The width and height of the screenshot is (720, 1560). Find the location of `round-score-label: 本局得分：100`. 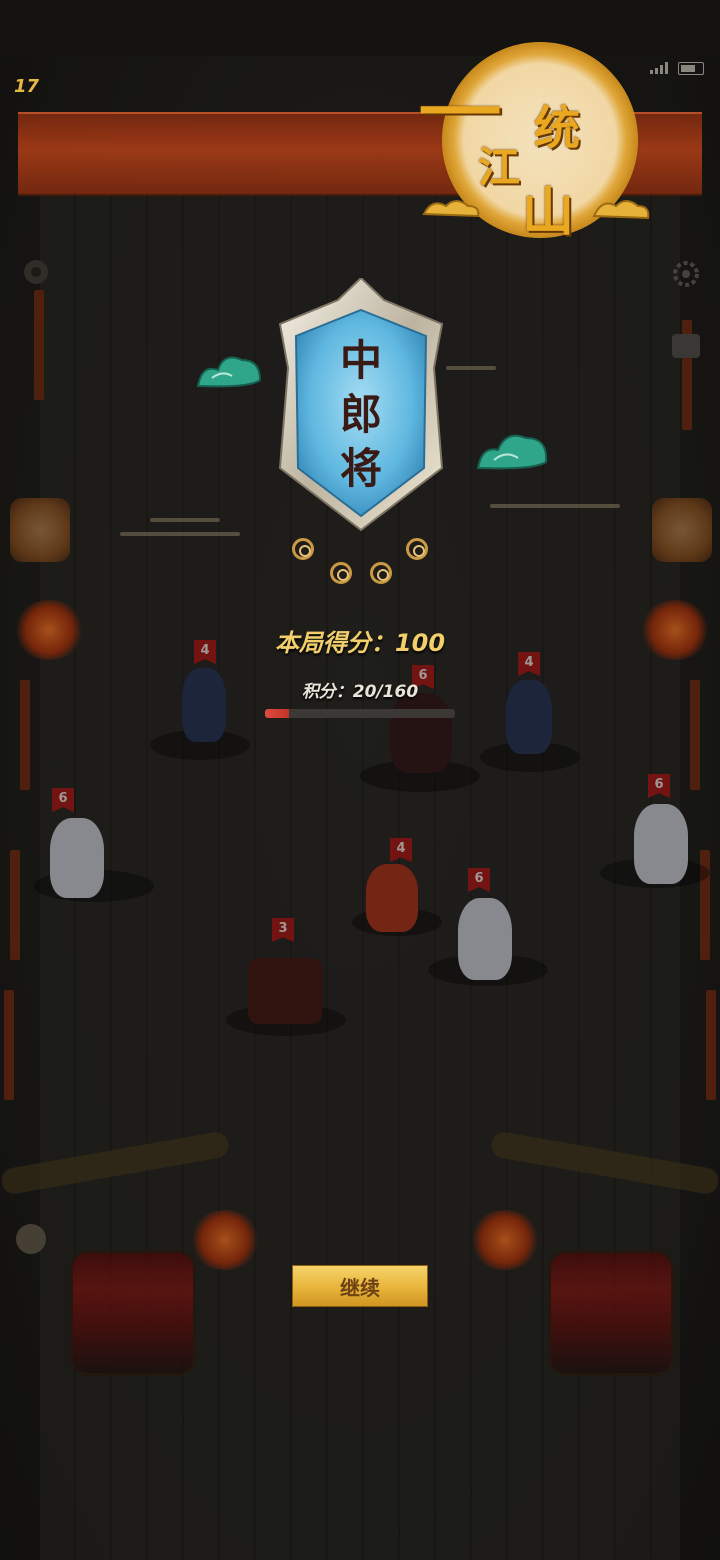

round-score-label: 本局得分：100 is located at coordinates (360, 643).